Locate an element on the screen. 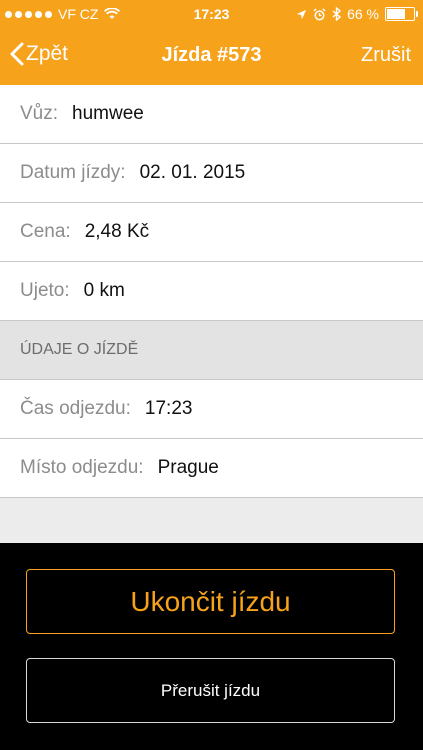 This screenshot has width=423, height=750. navigation-bar: Zpět Jízda #573 Zrušit is located at coordinates (211, 56).